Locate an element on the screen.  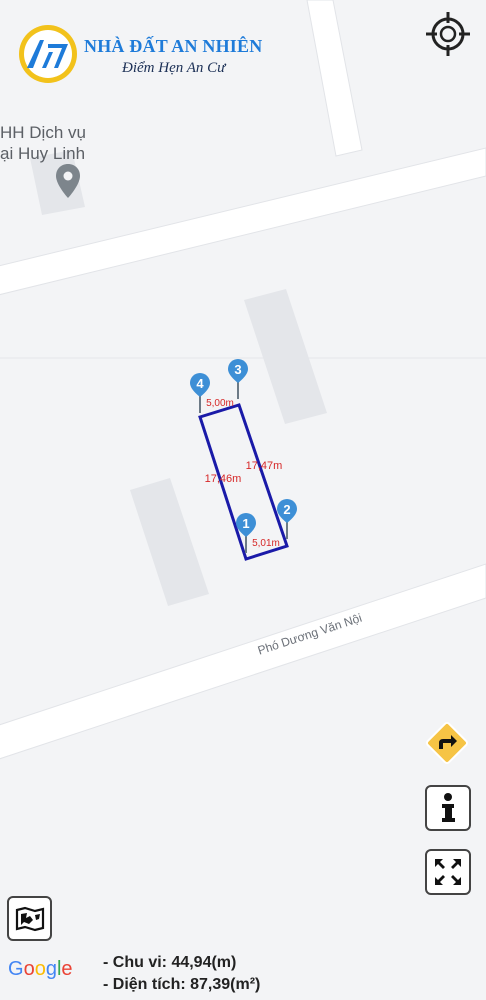
edge-label-top: 5,00m is located at coordinates (220, 403).